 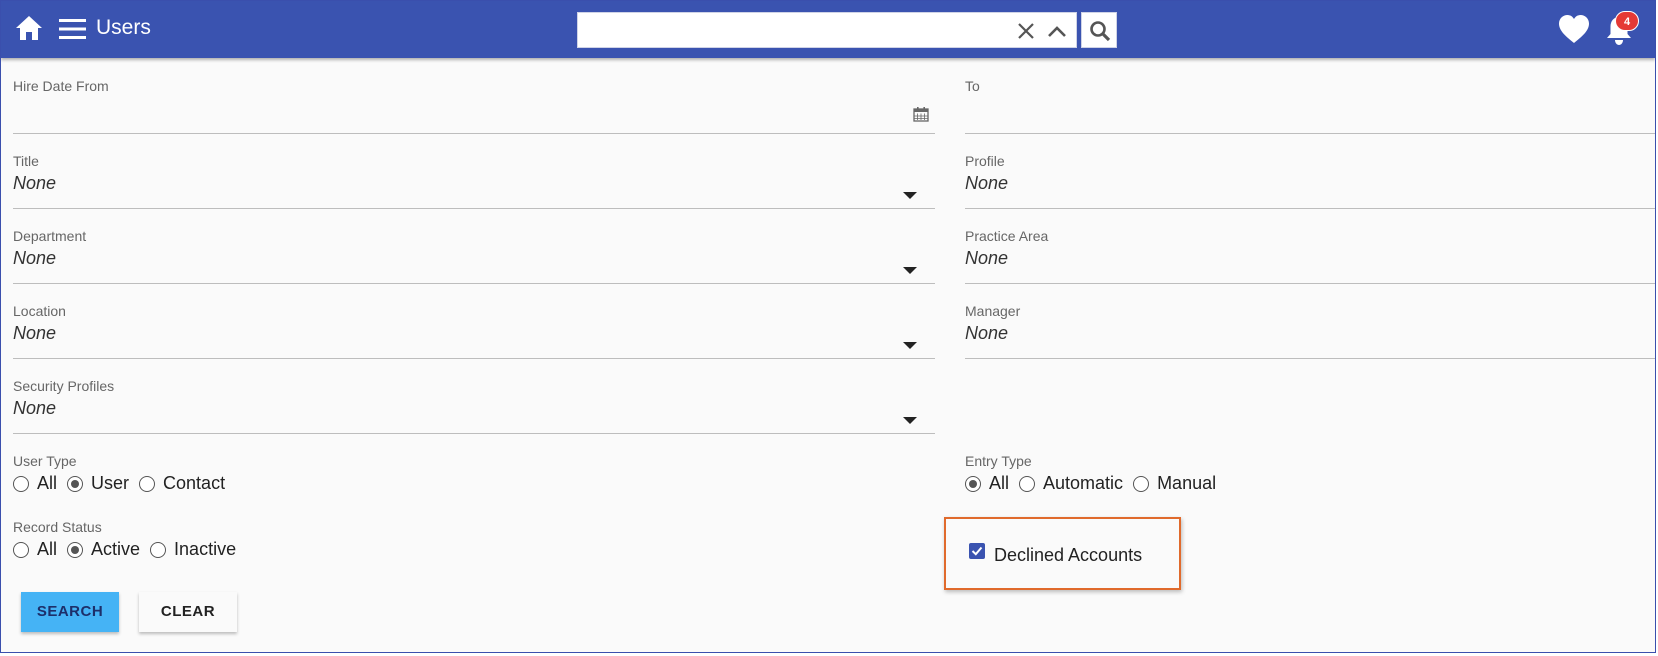 I want to click on radio-label: User, so click(x=110, y=483).